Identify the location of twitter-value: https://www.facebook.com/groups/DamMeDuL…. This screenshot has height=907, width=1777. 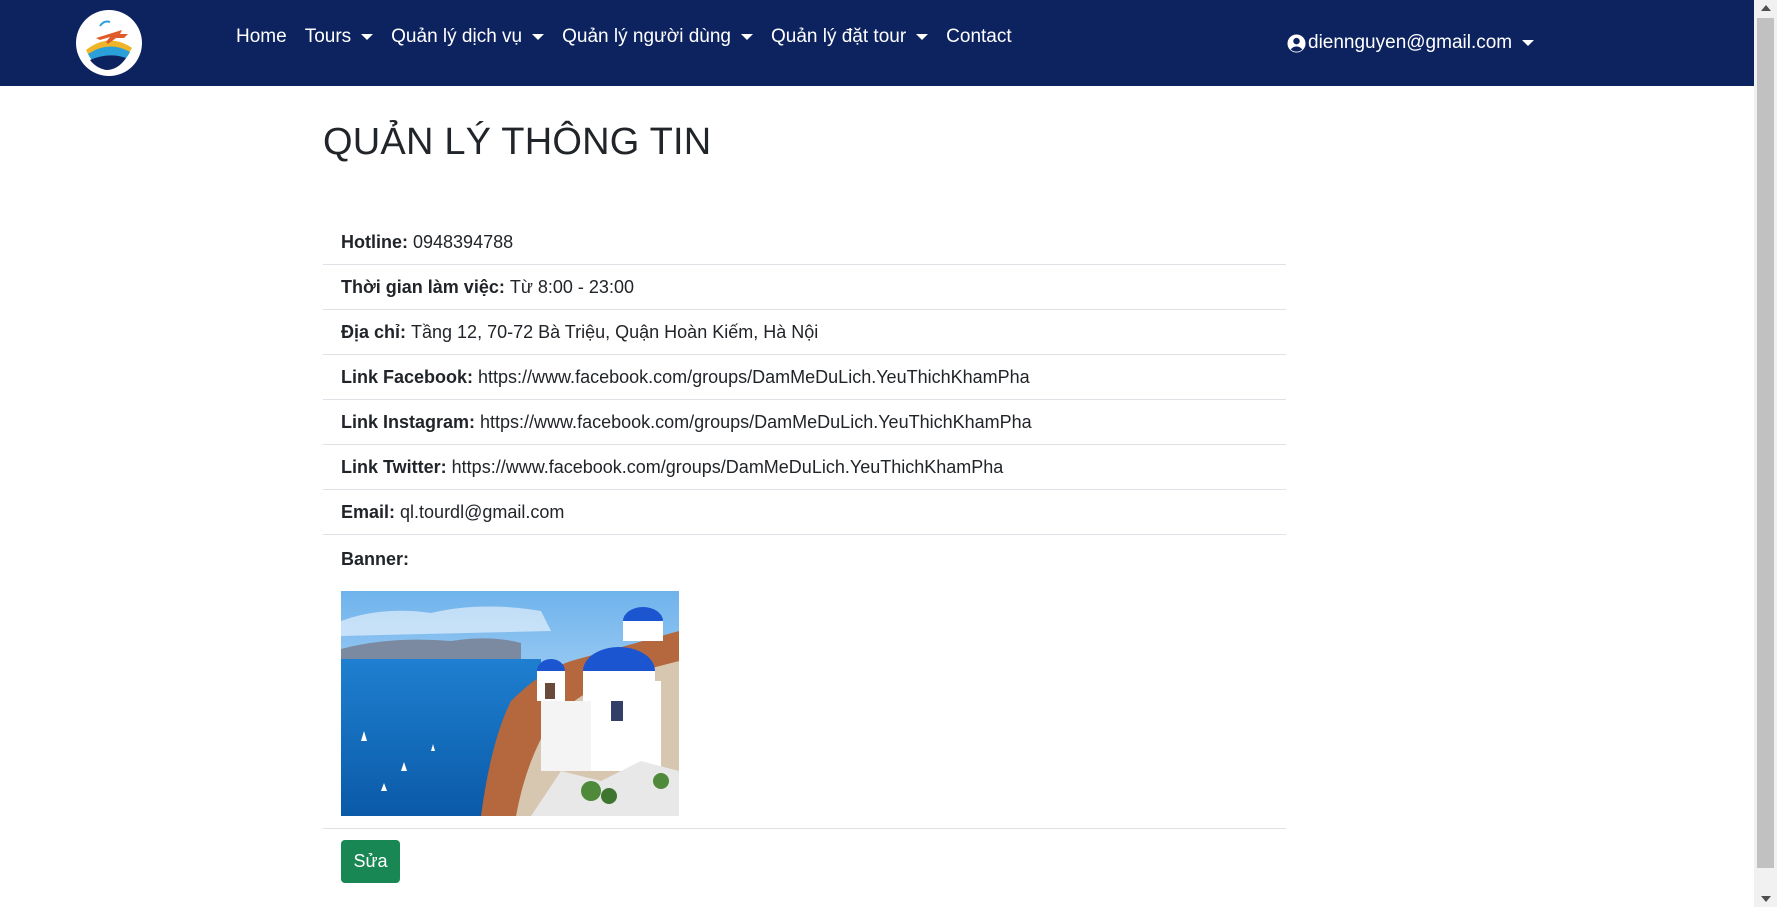
(727, 466).